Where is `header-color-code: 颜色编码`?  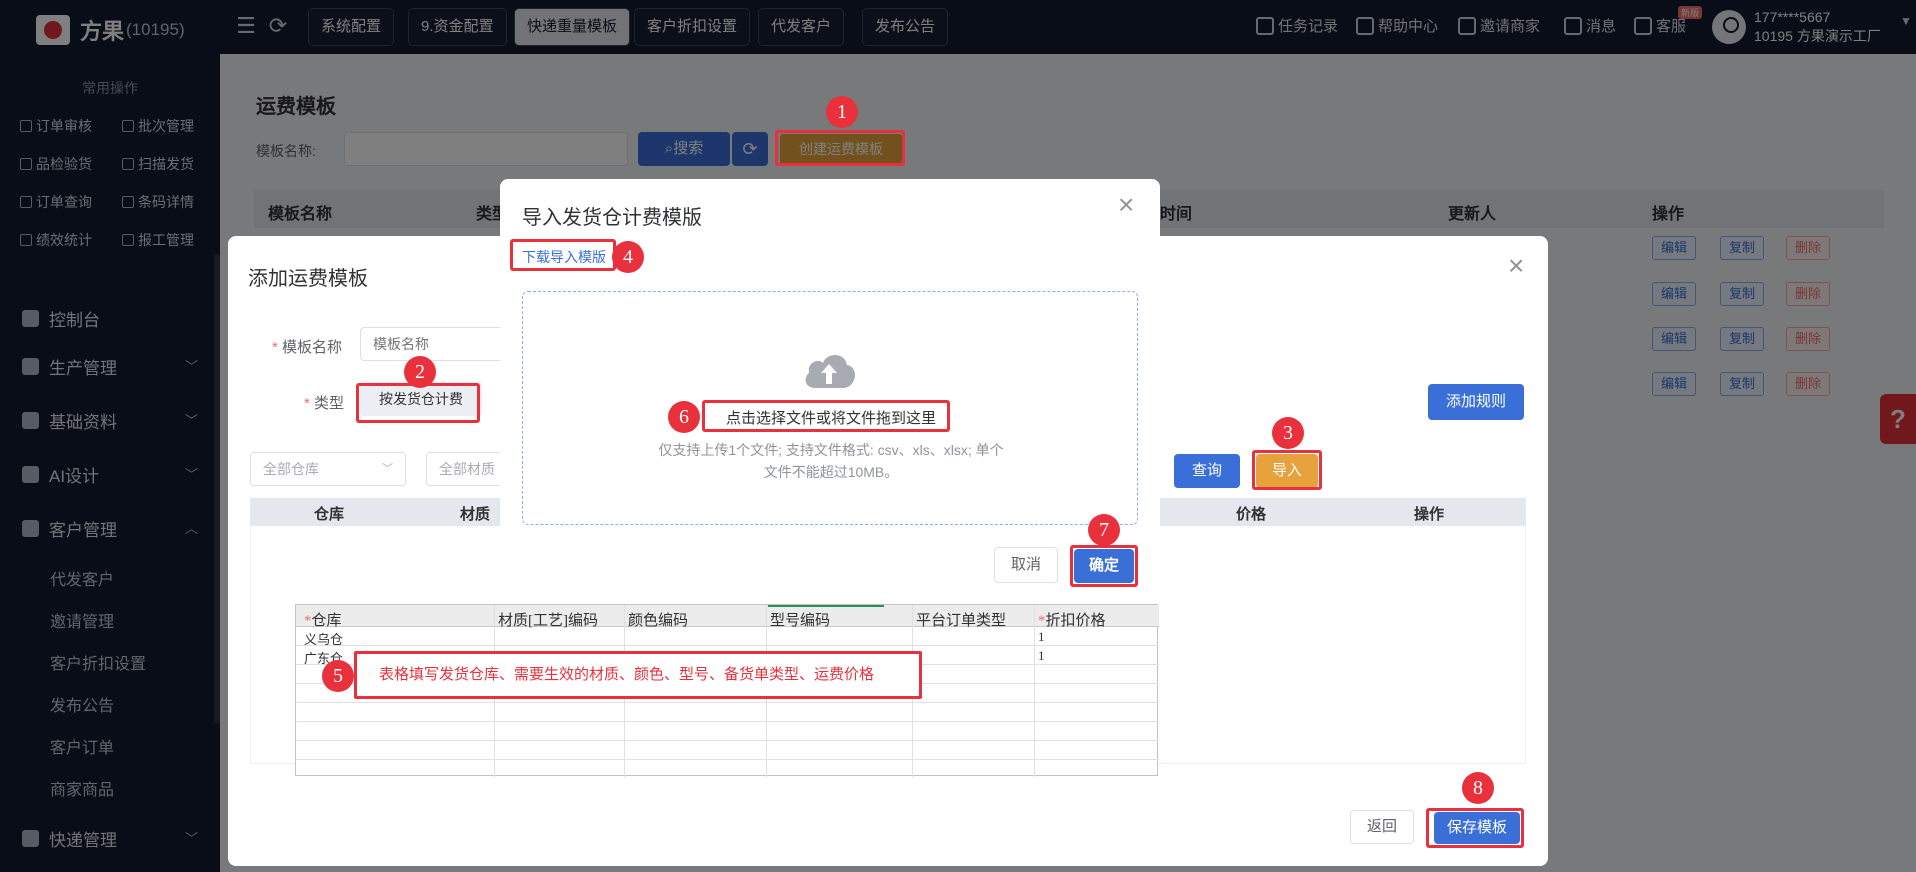 header-color-code: 颜色编码 is located at coordinates (658, 621).